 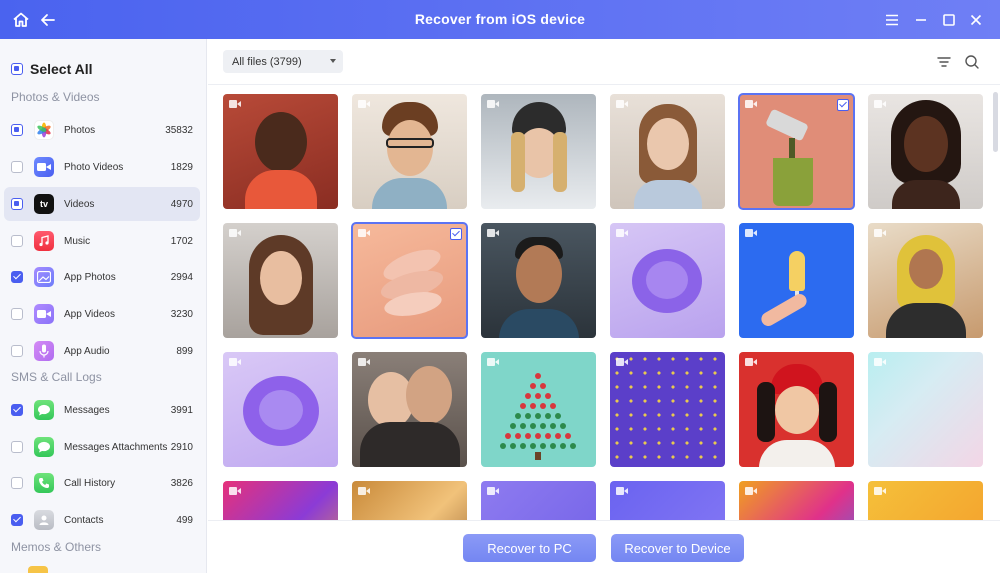 I want to click on filter-icon, so click(x=944, y=62).